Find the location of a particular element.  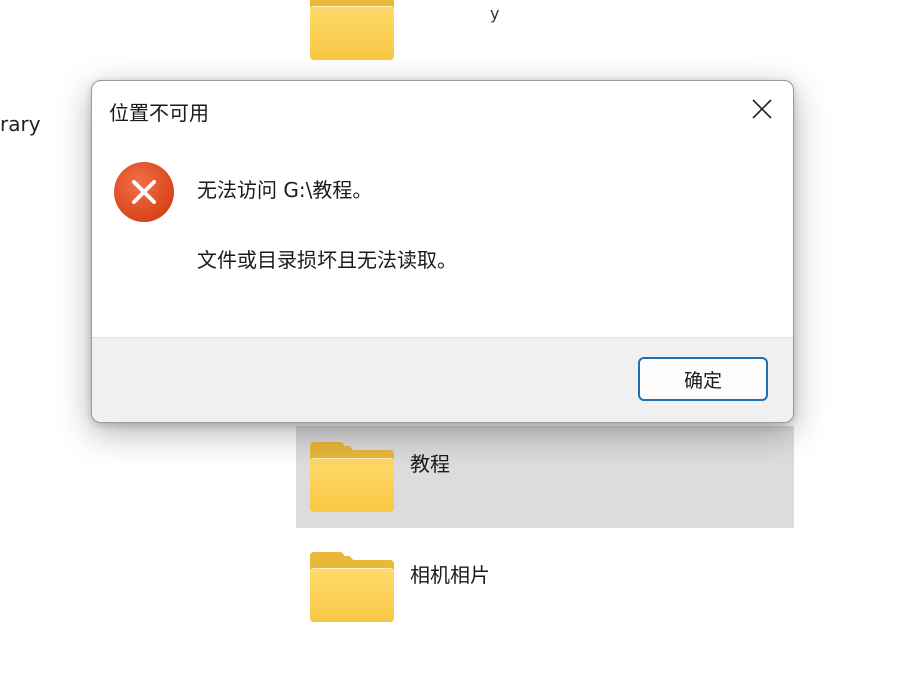

error-icon is located at coordinates (144, 192).